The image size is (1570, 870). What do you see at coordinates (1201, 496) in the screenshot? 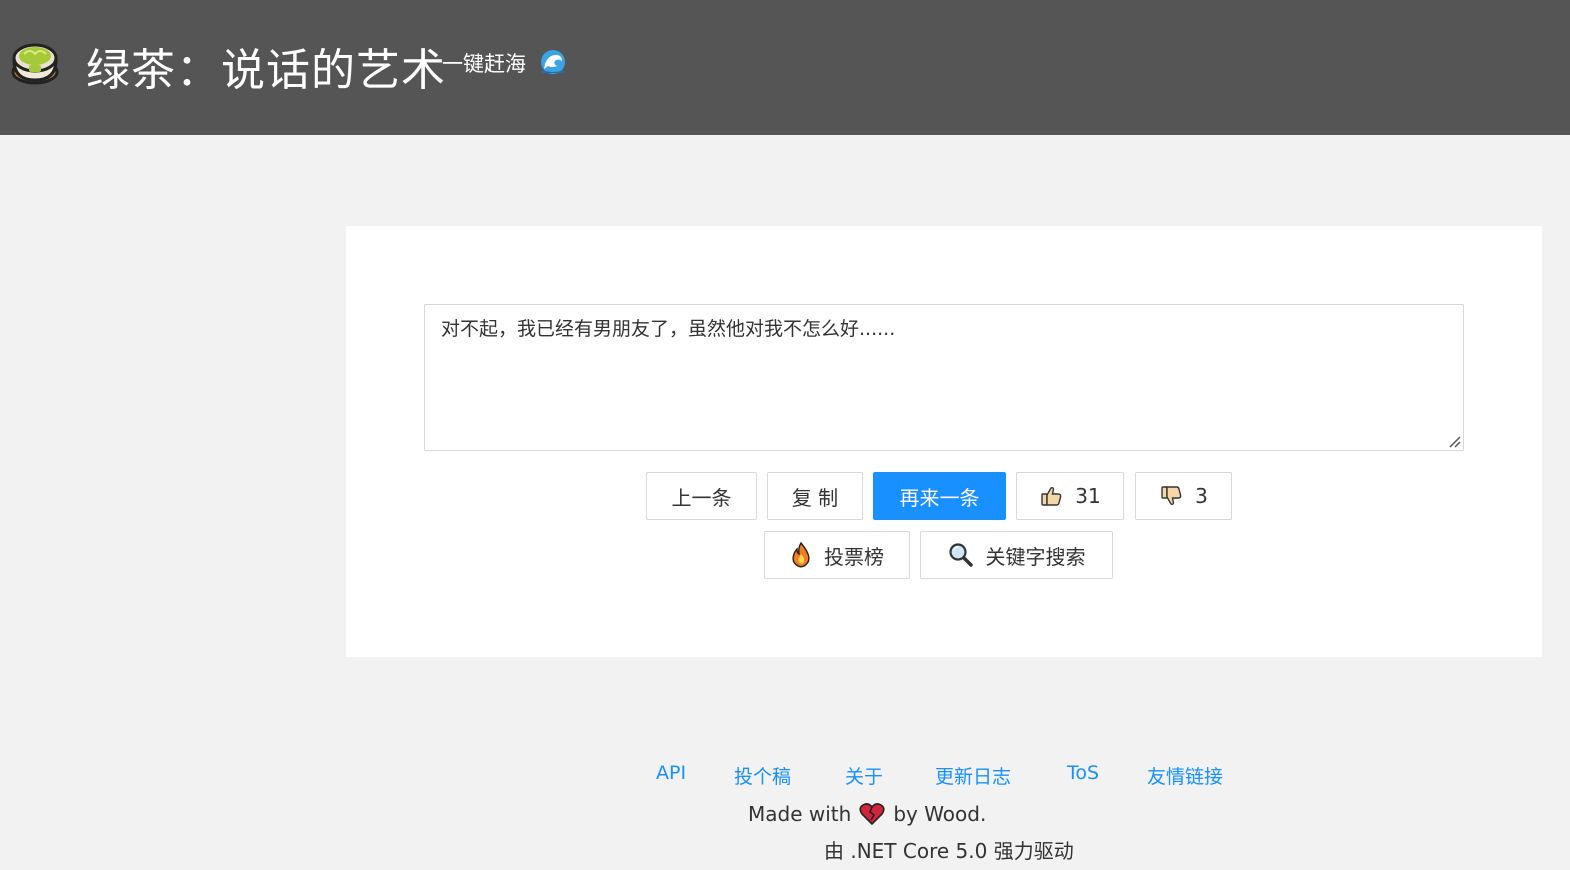
I see `dislike-count: 3` at bounding box center [1201, 496].